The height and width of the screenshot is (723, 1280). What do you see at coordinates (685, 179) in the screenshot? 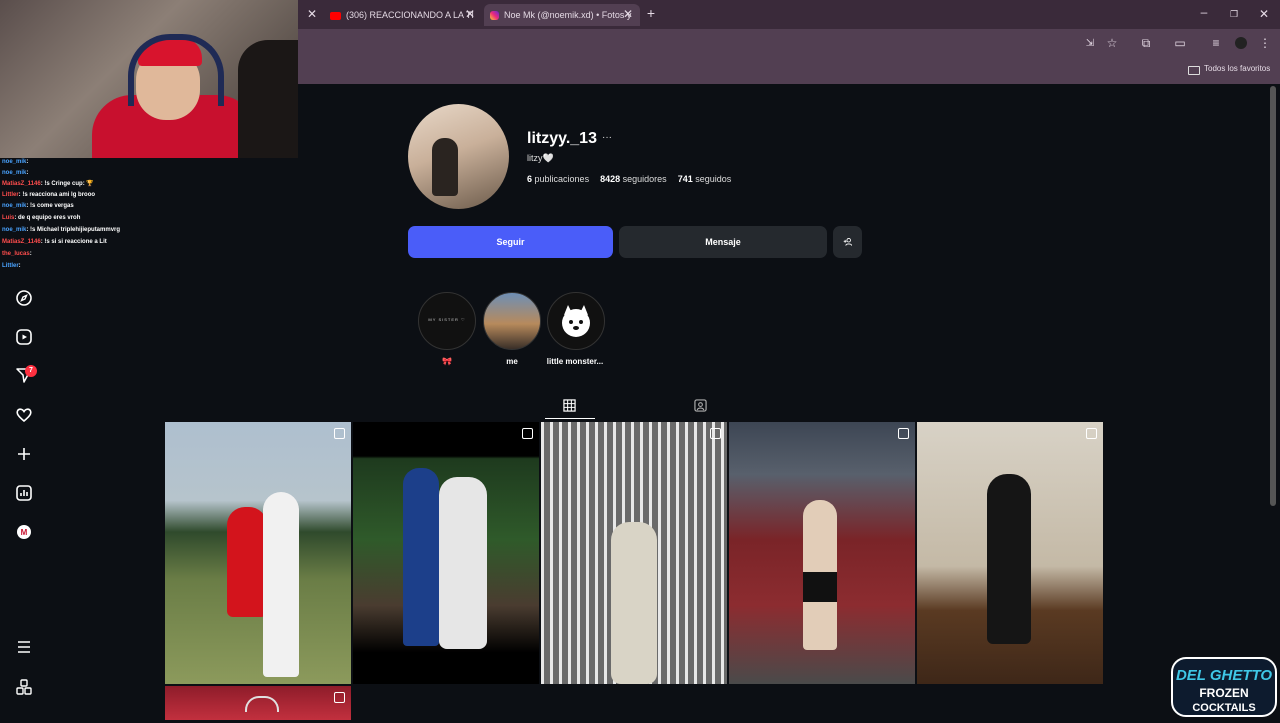
I see `following-count: 741` at bounding box center [685, 179].